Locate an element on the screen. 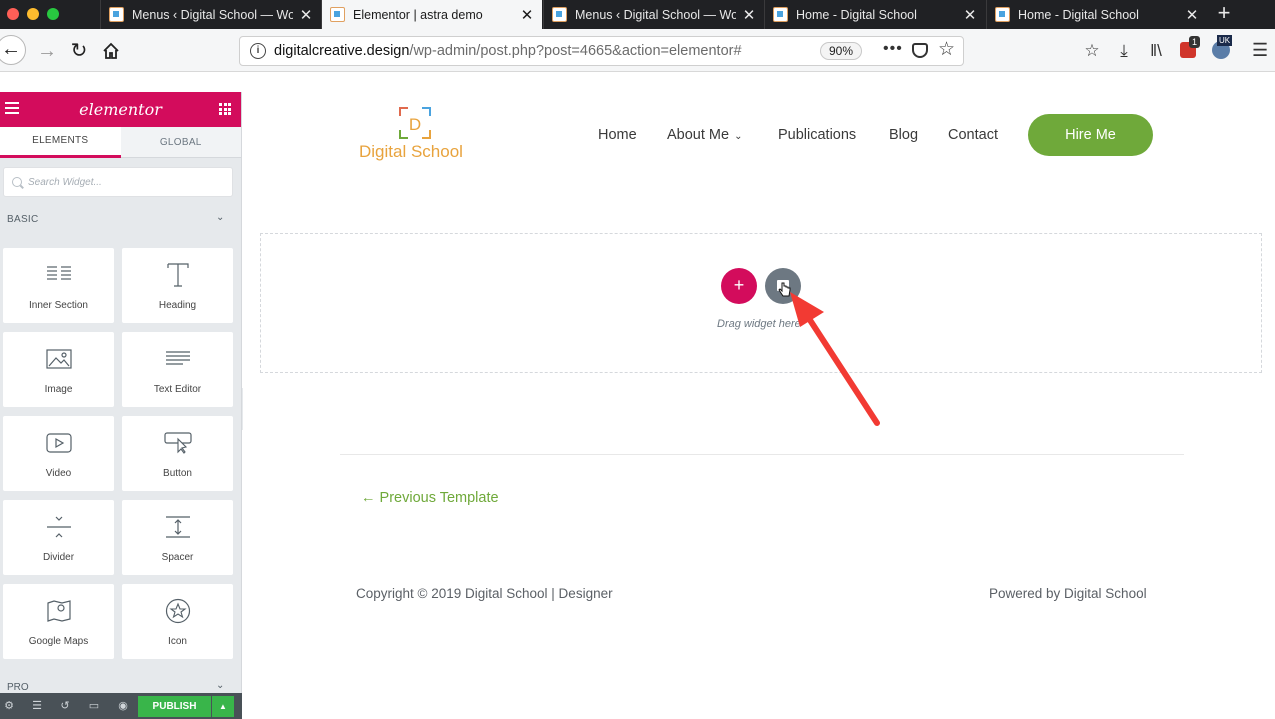 The width and height of the screenshot is (1275, 719). site-logo-text: Digital School is located at coordinates (411, 152).